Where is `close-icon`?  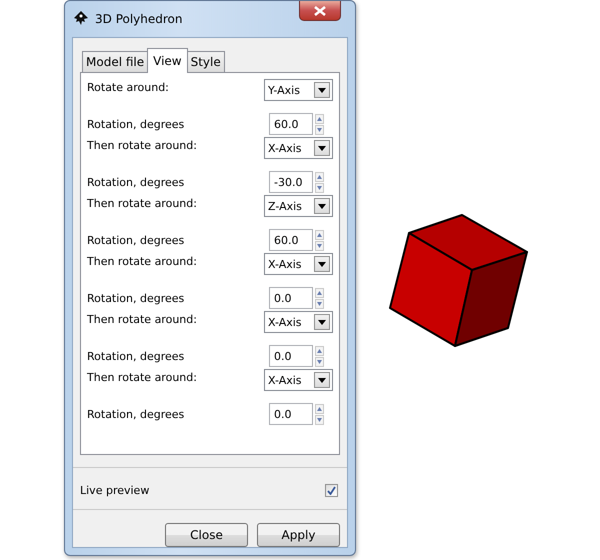
close-icon is located at coordinates (320, 11).